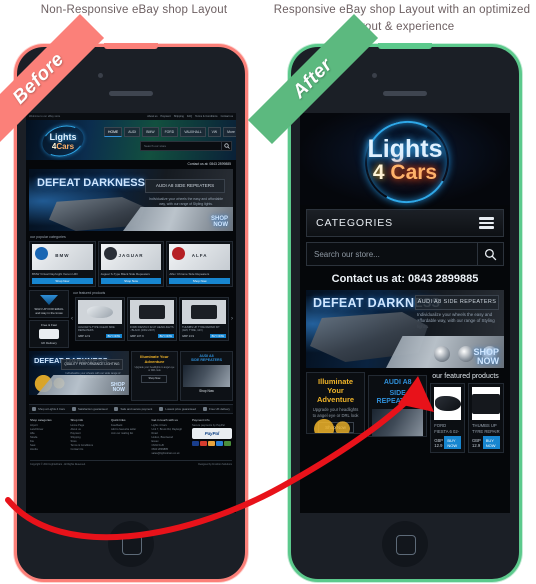 This screenshot has height=584, width=536. I want to click on footer-email: sales@lights4cars.co.uk, so click(170, 454).